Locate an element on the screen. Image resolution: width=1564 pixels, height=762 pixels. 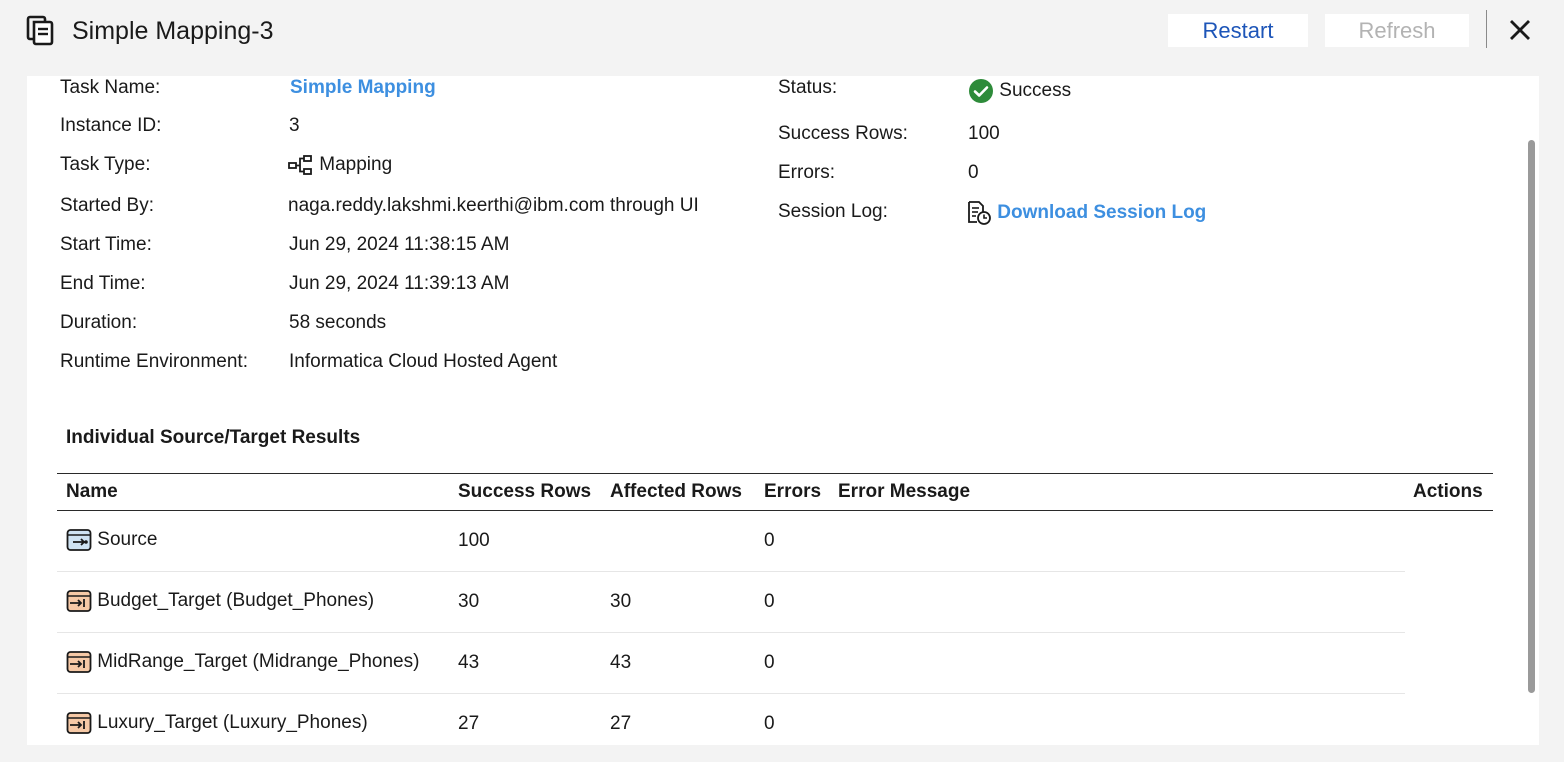
duration-label: Duration: is located at coordinates (99, 322).